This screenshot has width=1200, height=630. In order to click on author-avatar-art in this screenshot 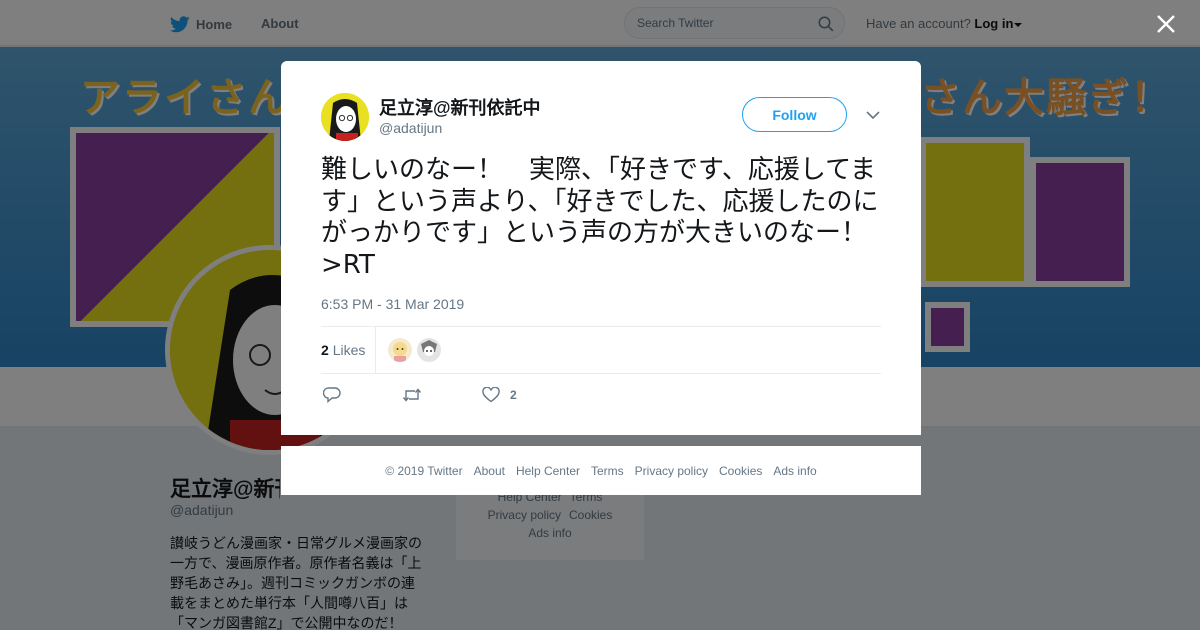, I will do `click(345, 117)`.